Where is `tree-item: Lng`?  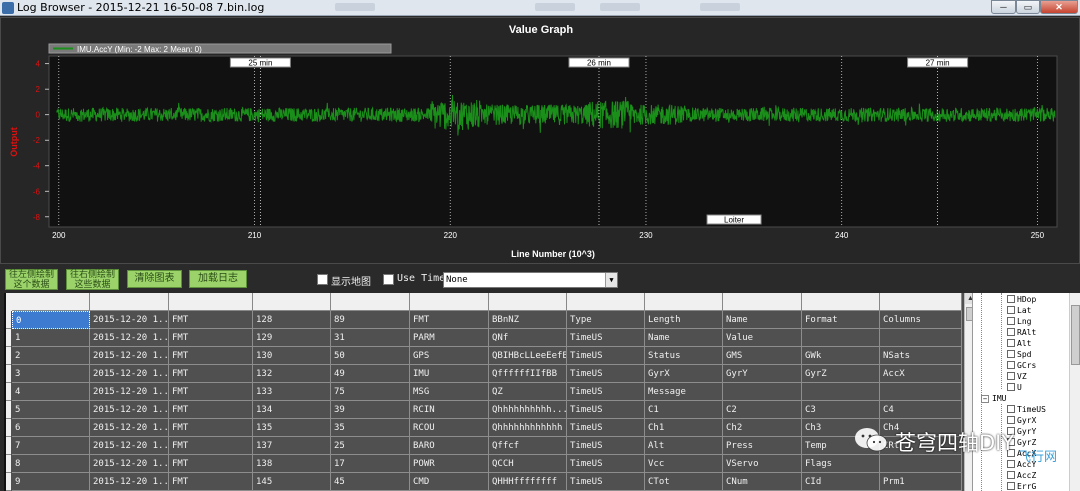
tree-item: Lng is located at coordinates (1019, 321).